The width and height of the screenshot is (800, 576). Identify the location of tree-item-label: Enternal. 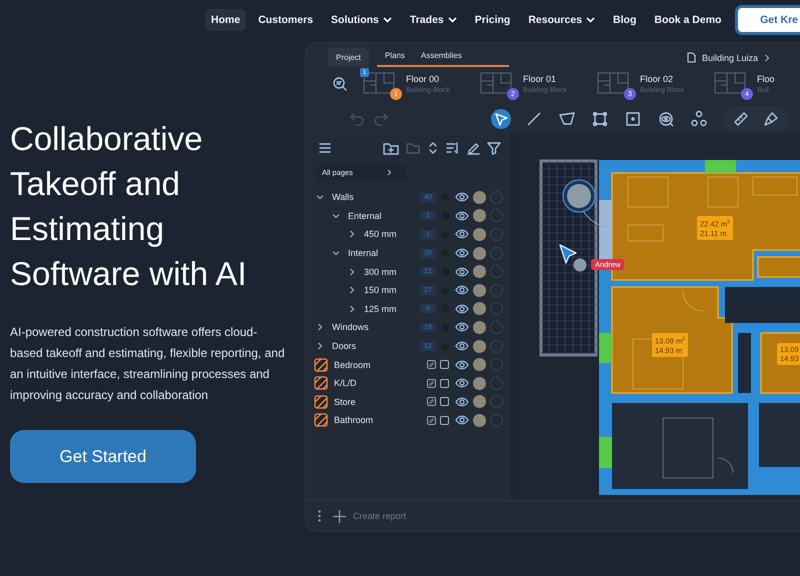
(365, 215).